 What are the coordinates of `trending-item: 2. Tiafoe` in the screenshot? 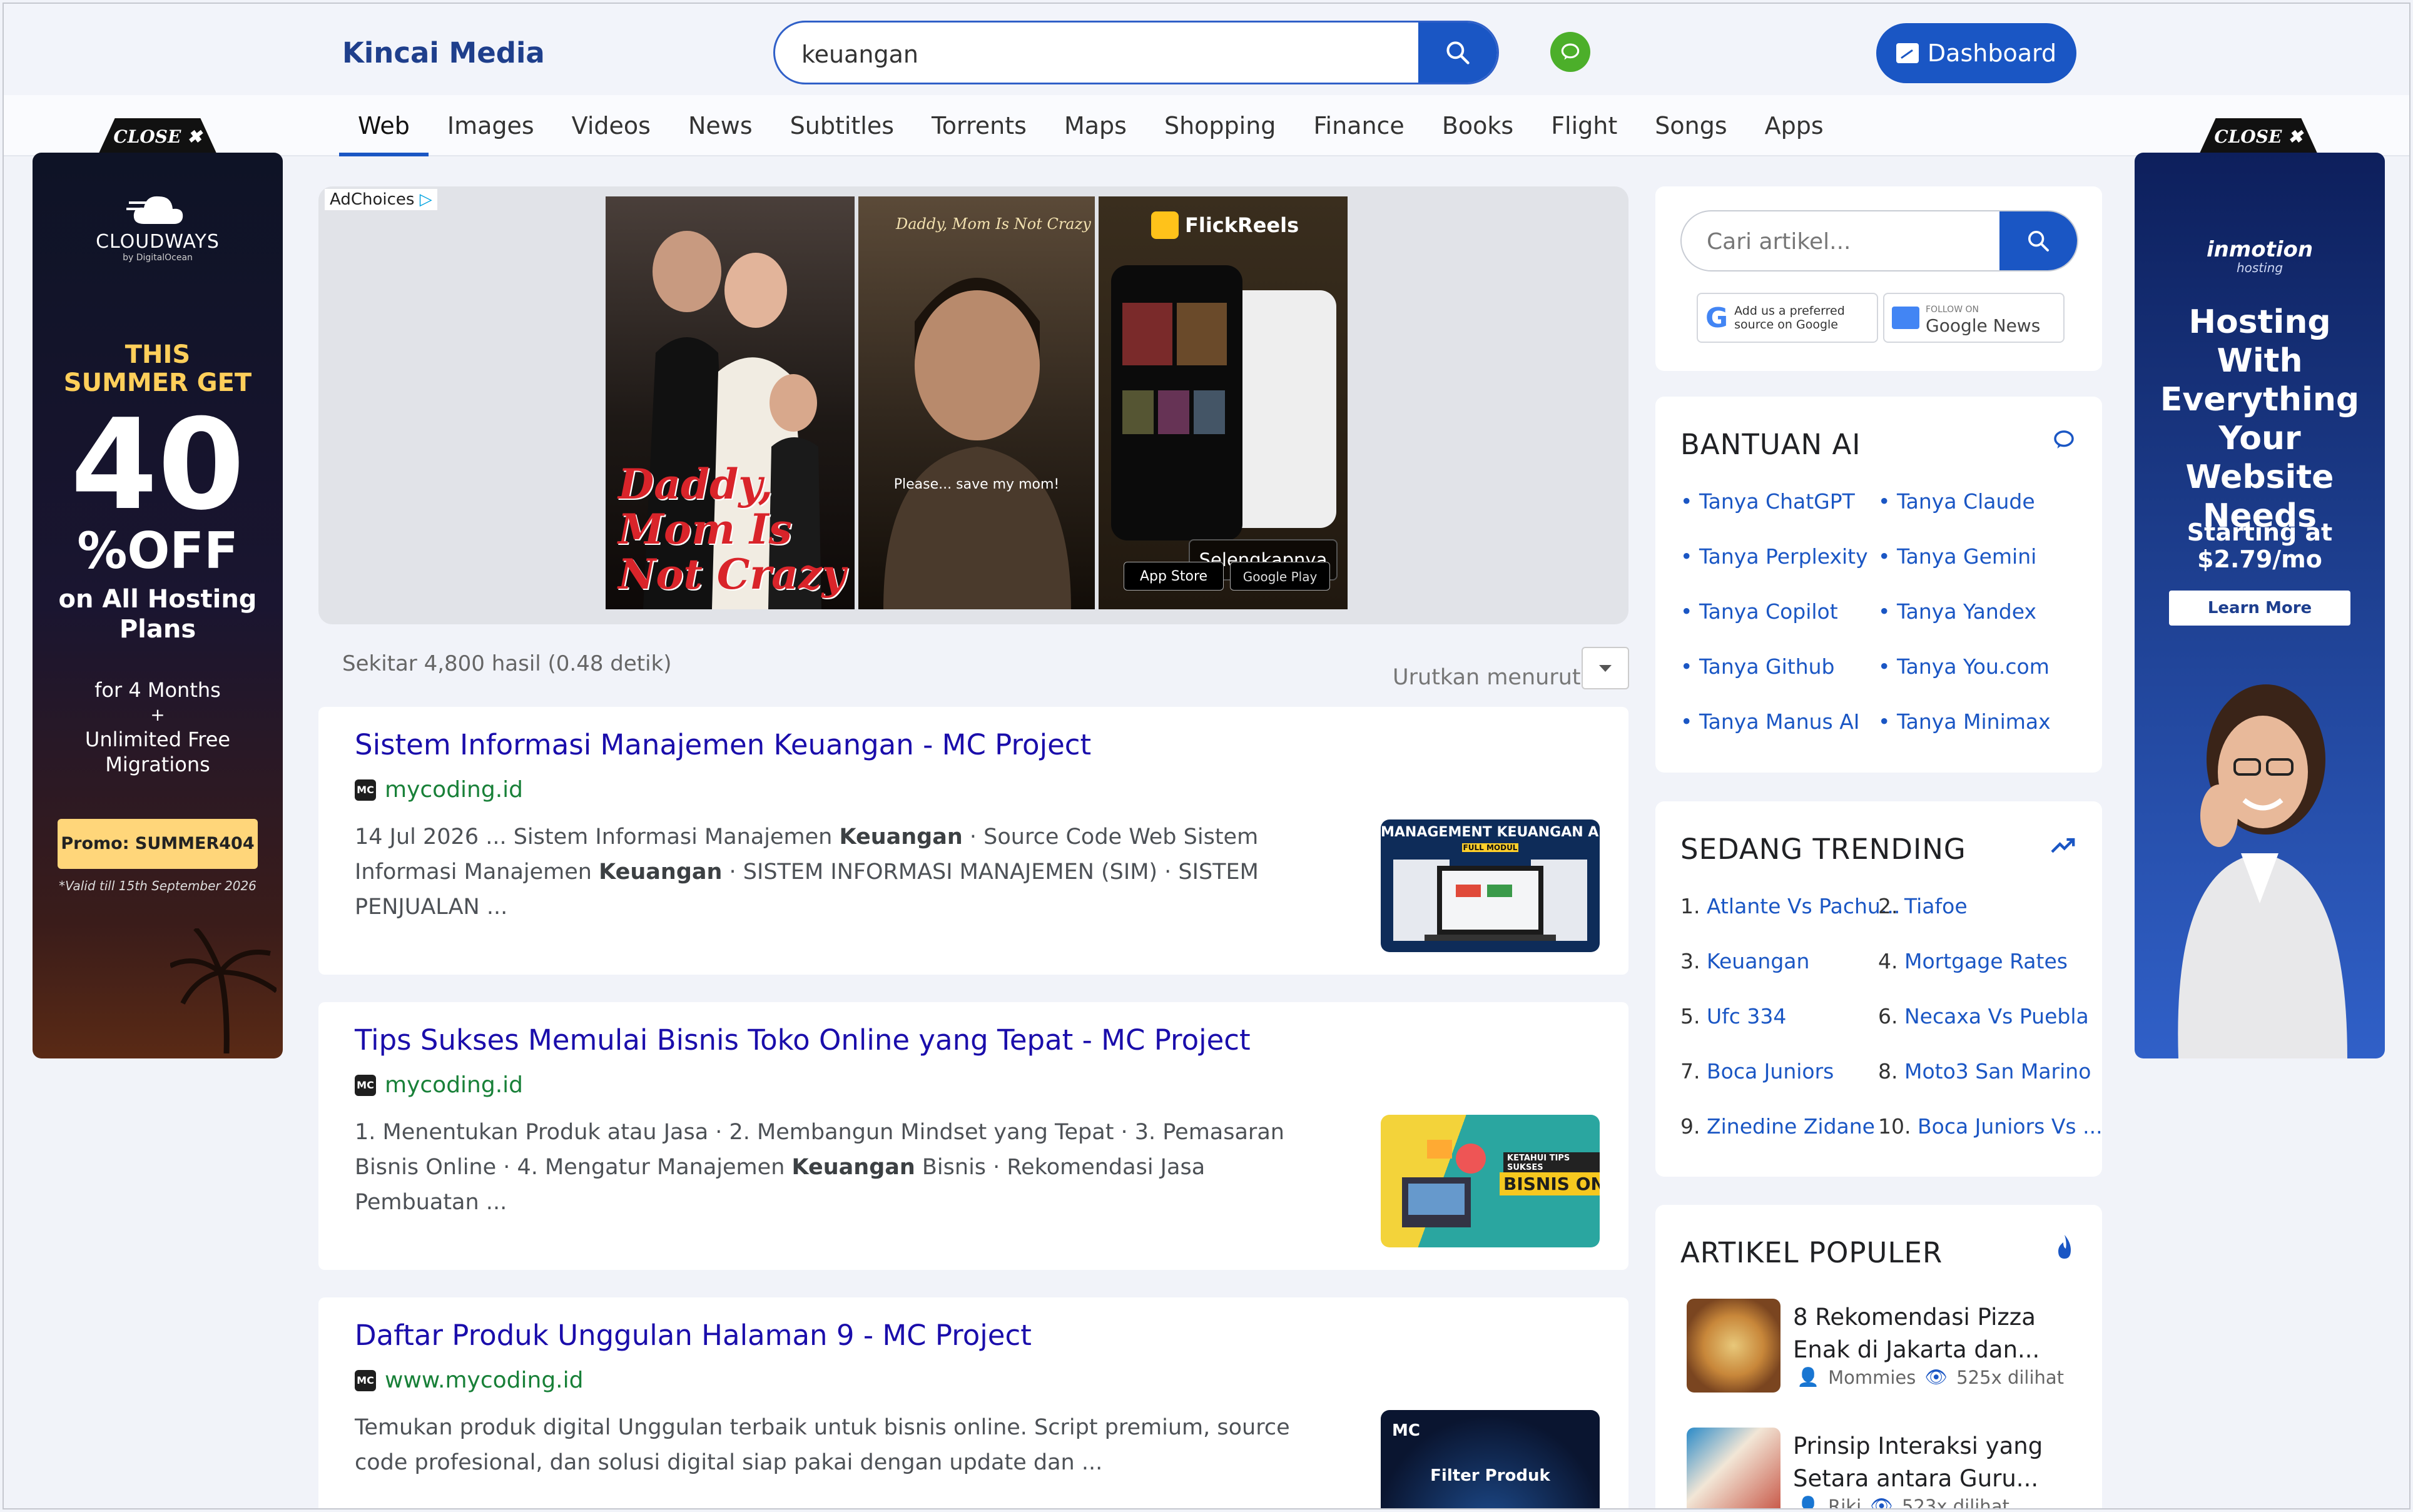 It's located at (1923, 906).